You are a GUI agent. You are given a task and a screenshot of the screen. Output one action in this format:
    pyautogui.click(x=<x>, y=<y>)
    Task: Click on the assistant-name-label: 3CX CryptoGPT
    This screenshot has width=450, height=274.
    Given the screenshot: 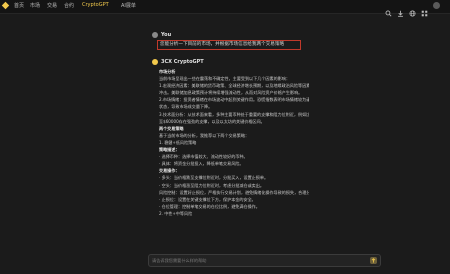 What is the action you would take?
    pyautogui.click(x=182, y=62)
    